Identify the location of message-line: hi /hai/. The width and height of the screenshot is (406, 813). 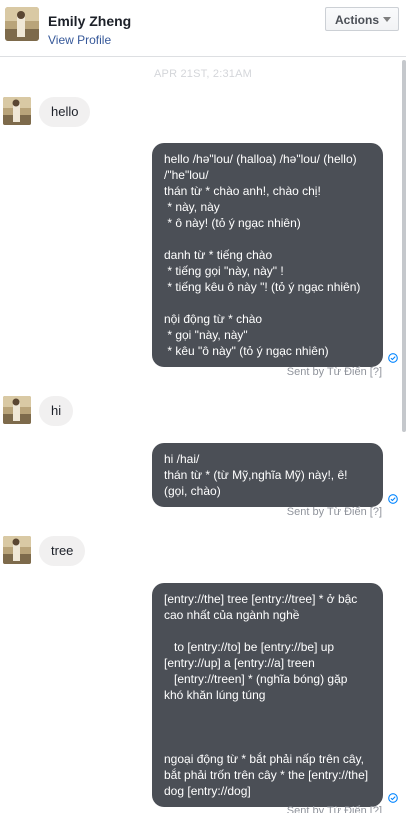
(182, 459).